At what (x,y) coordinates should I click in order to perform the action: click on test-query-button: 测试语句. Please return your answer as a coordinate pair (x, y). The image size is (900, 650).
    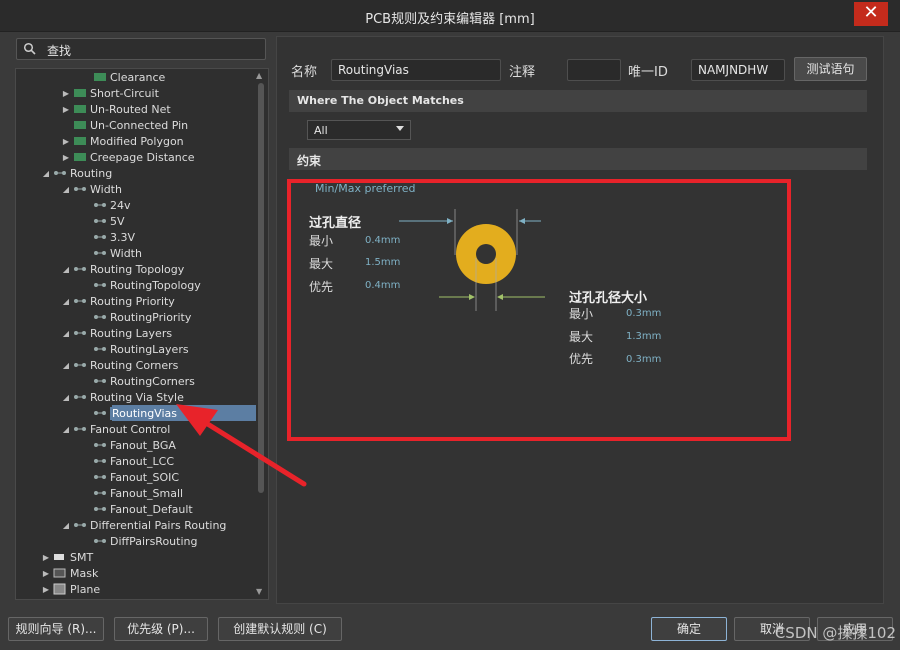
    Looking at the image, I should click on (830, 69).